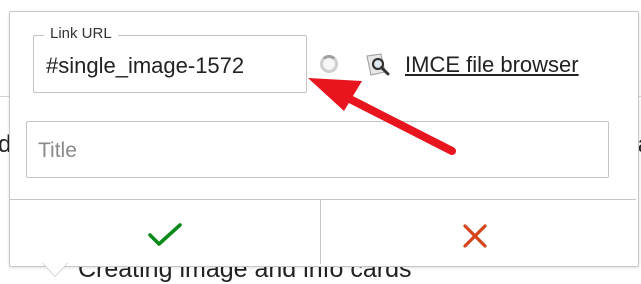 The width and height of the screenshot is (641, 284). I want to click on annotation-arrow, so click(382, 116).